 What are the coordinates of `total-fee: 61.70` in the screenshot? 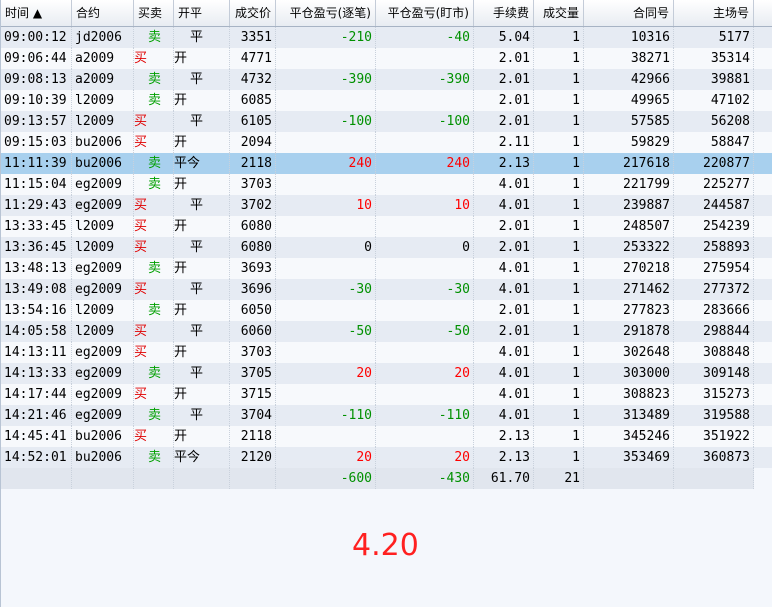 It's located at (504, 478).